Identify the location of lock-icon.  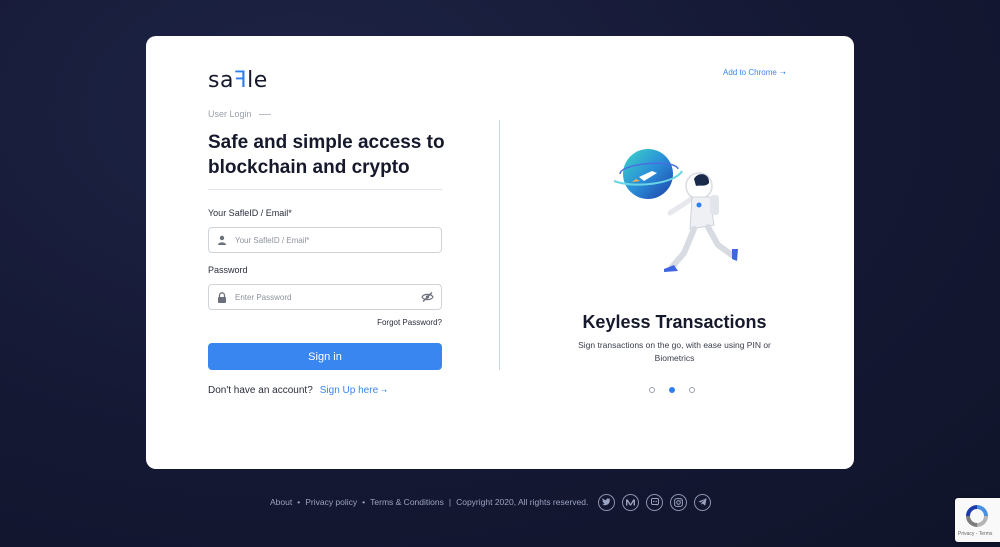
(222, 297).